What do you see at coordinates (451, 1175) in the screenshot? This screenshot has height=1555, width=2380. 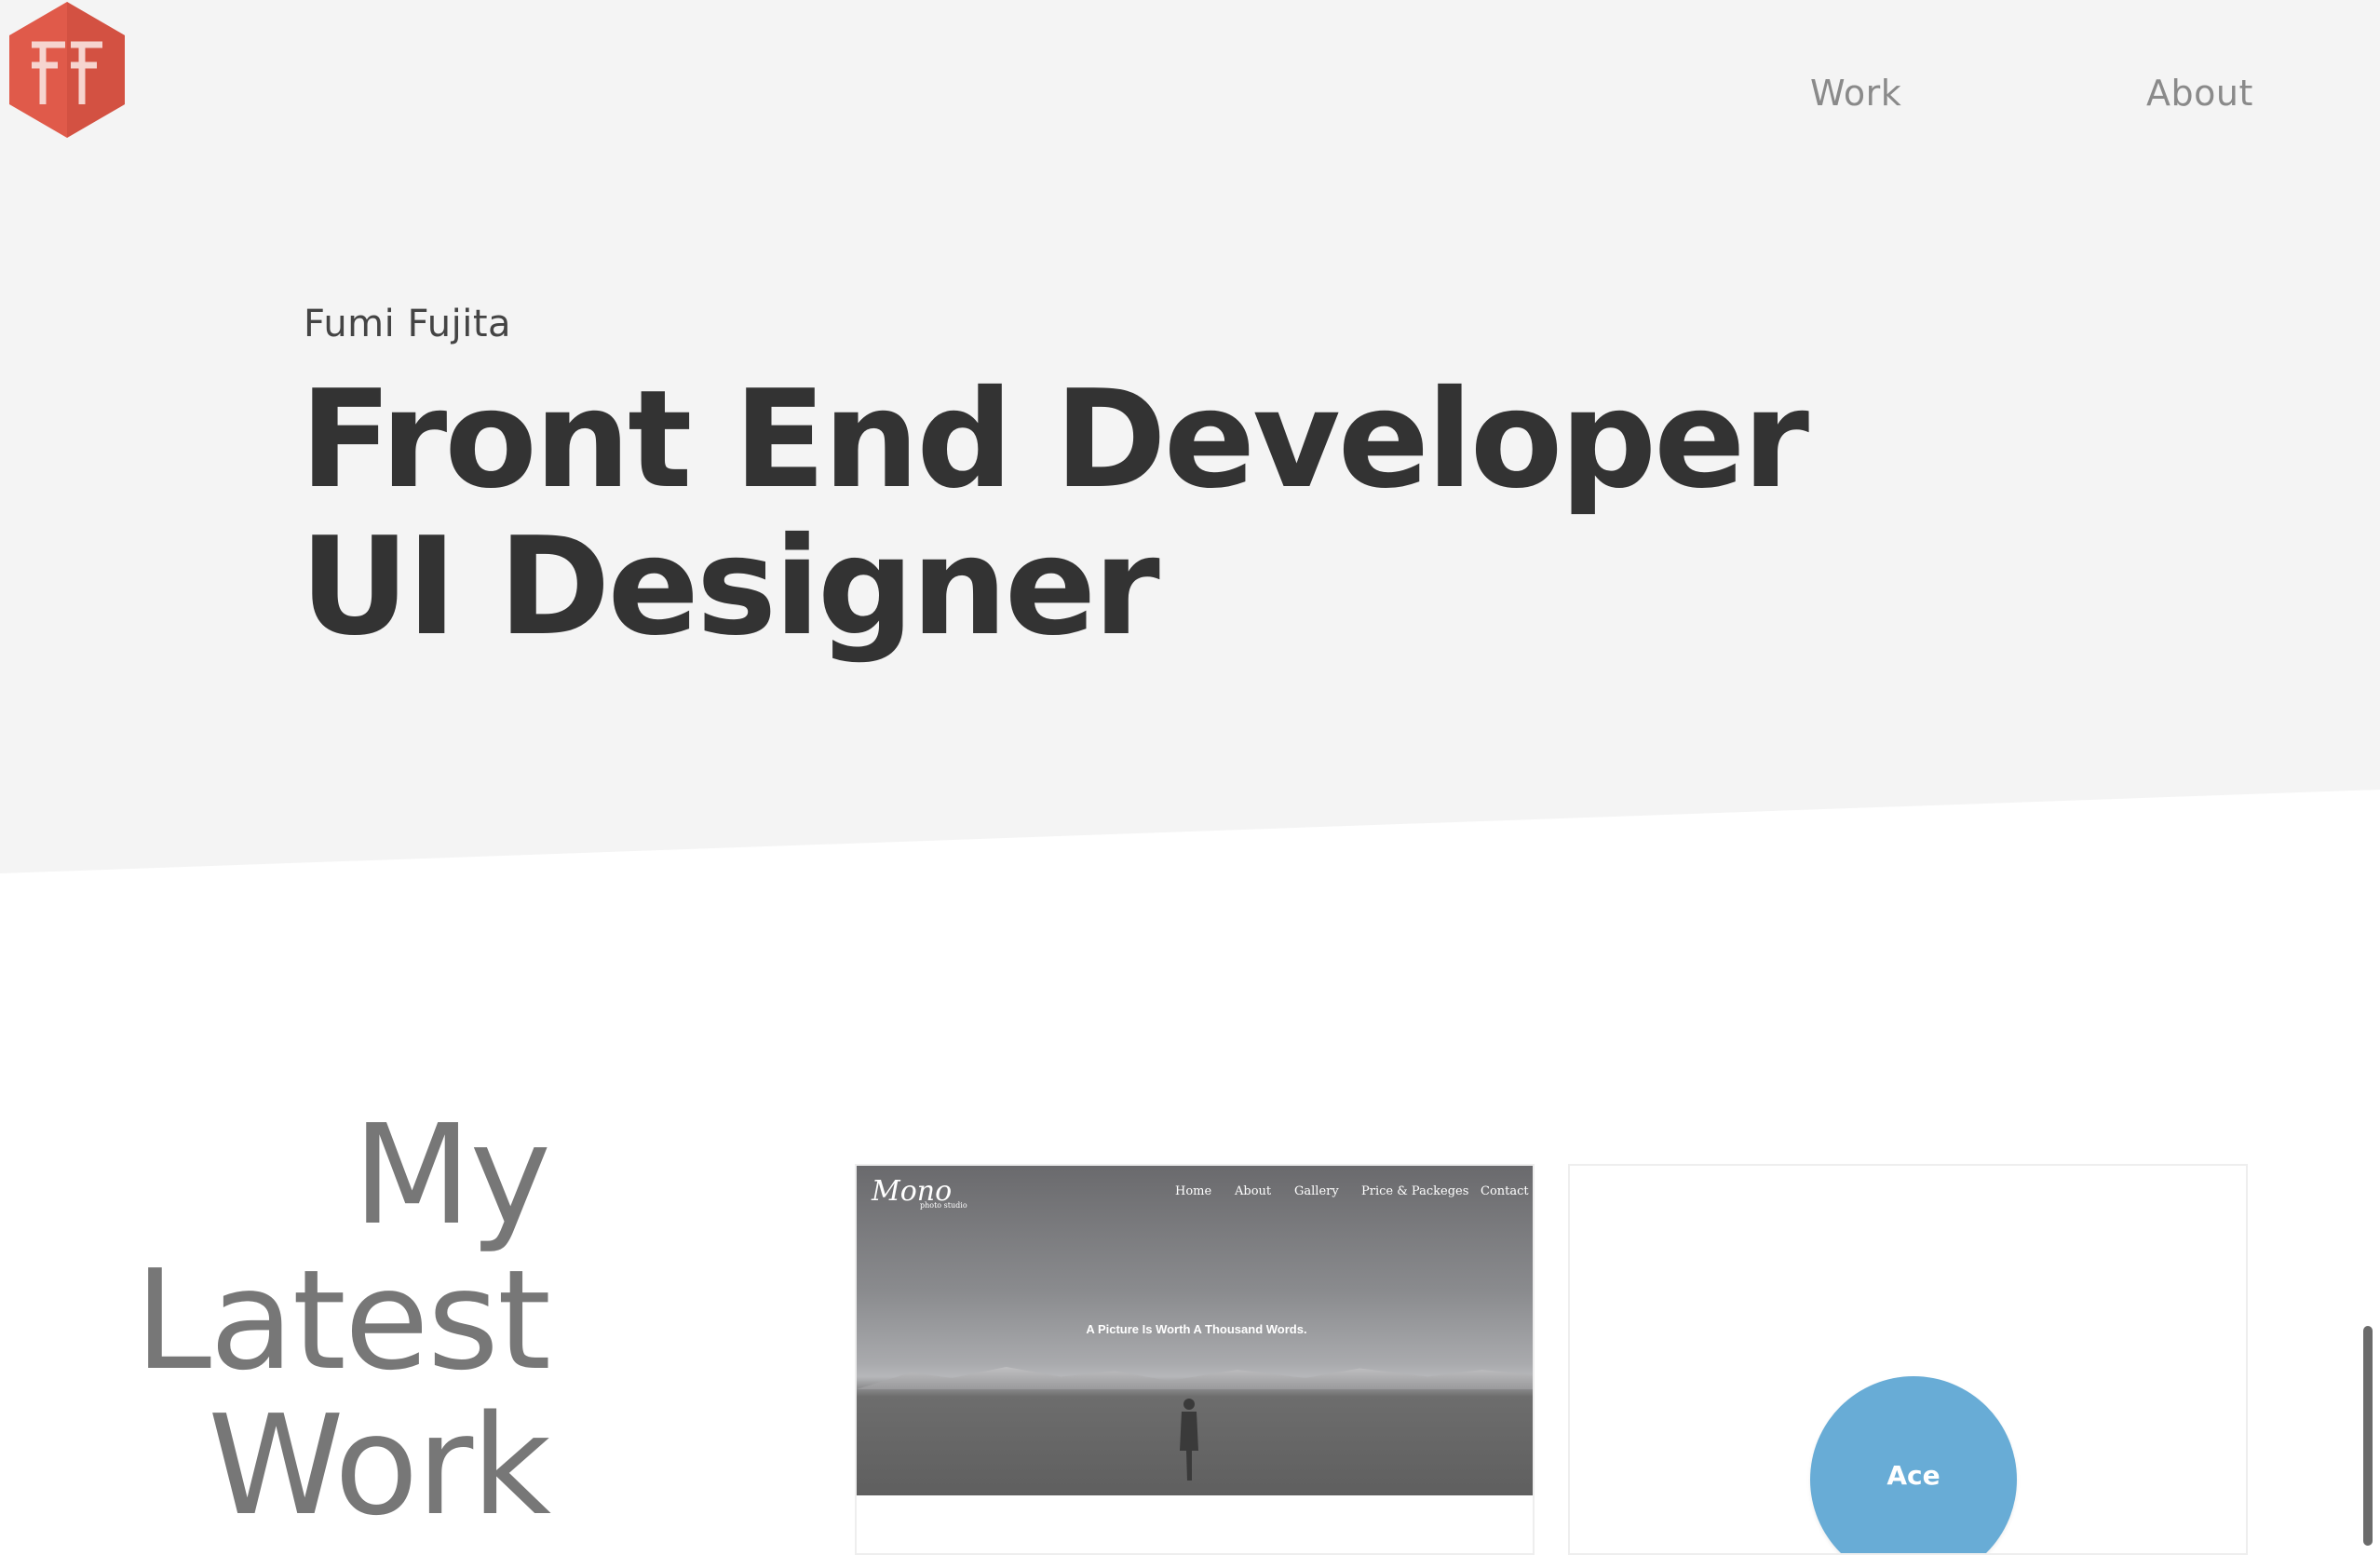 I see `section-heading-line: My` at bounding box center [451, 1175].